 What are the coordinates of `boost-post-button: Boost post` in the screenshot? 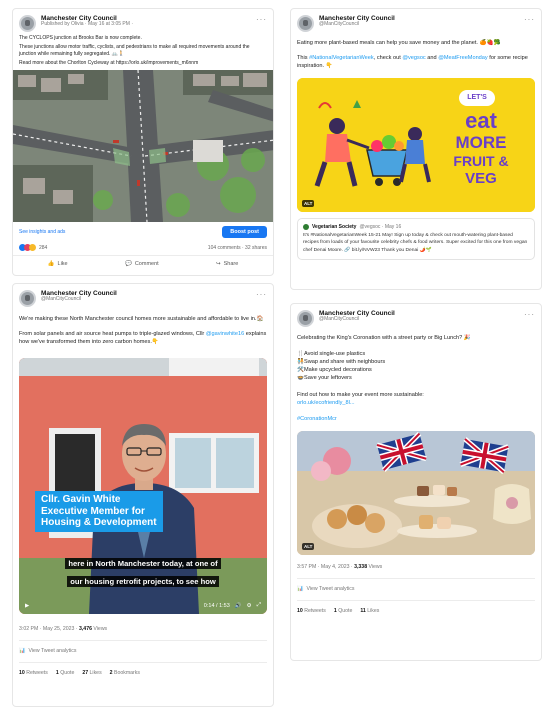 It's located at (244, 232).